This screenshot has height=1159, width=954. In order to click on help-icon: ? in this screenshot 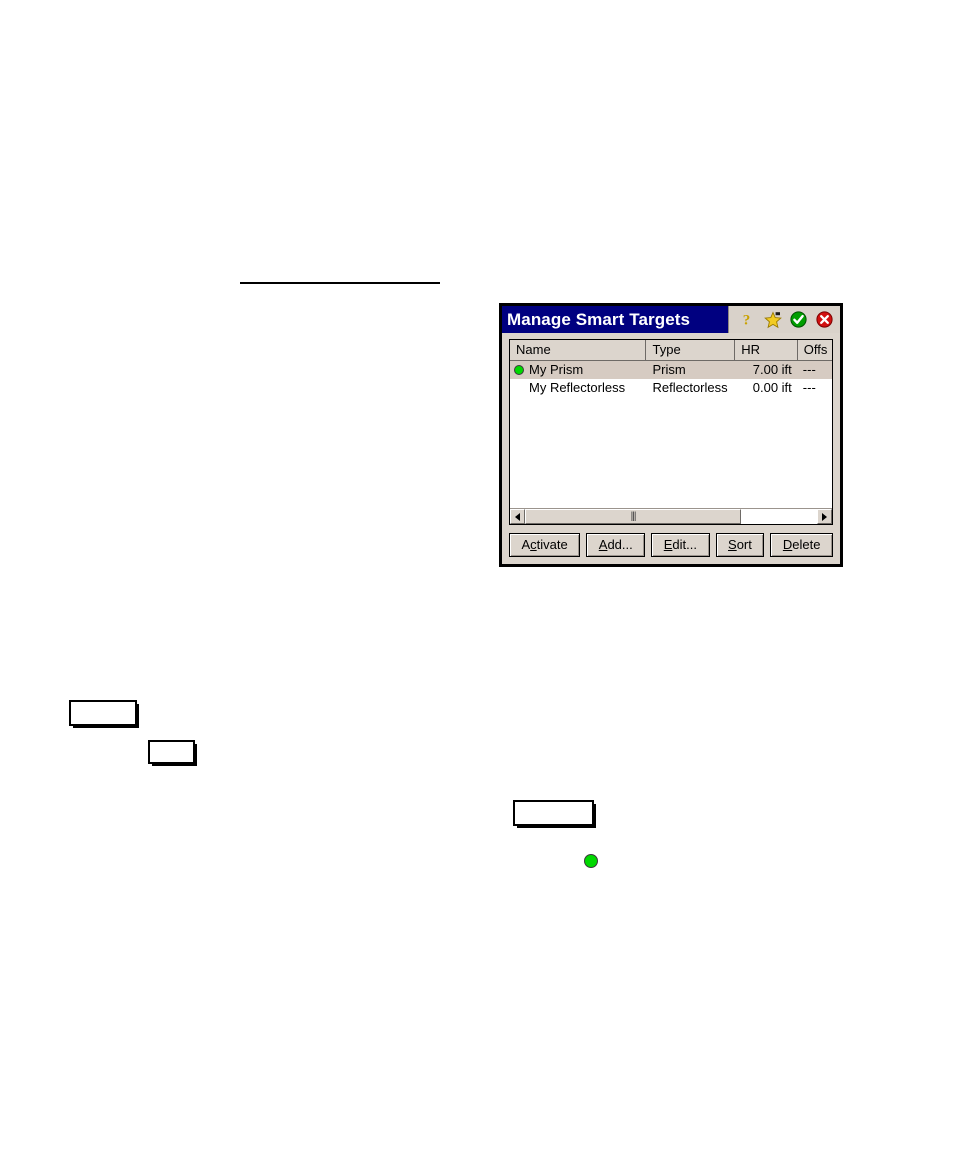, I will do `click(746, 319)`.